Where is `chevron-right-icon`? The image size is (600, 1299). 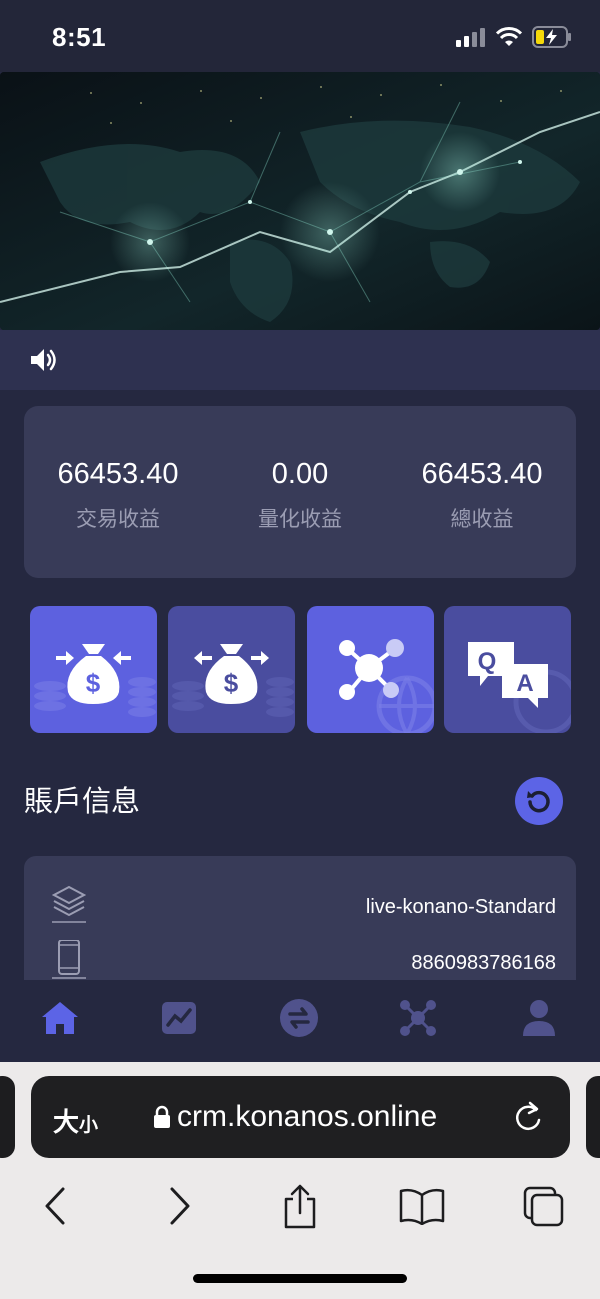
chevron-right-icon is located at coordinates (180, 1206).